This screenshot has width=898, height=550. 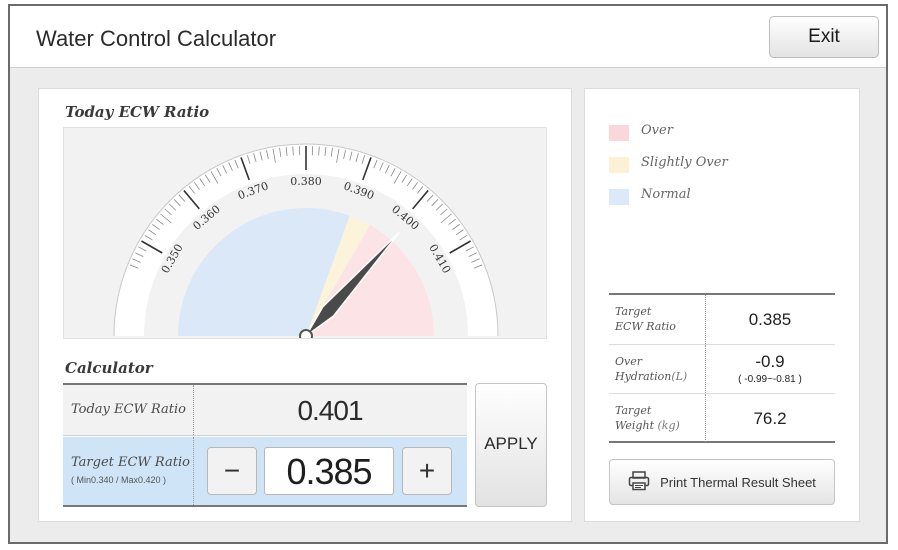 What do you see at coordinates (645, 319) in the screenshot?
I see `target-ecw-result-label: Target ECW Ratio` at bounding box center [645, 319].